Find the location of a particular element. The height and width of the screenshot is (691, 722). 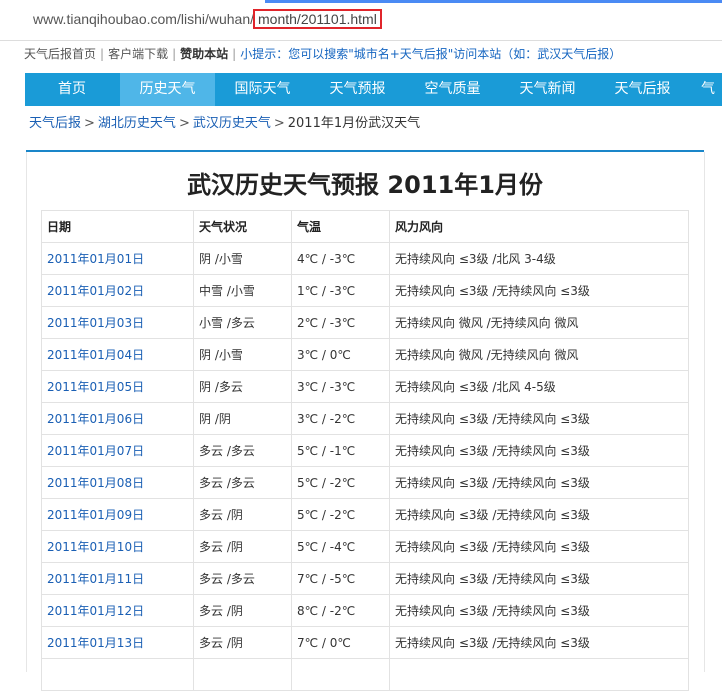

cell-date: 2011年01月10日 is located at coordinates (117, 546).